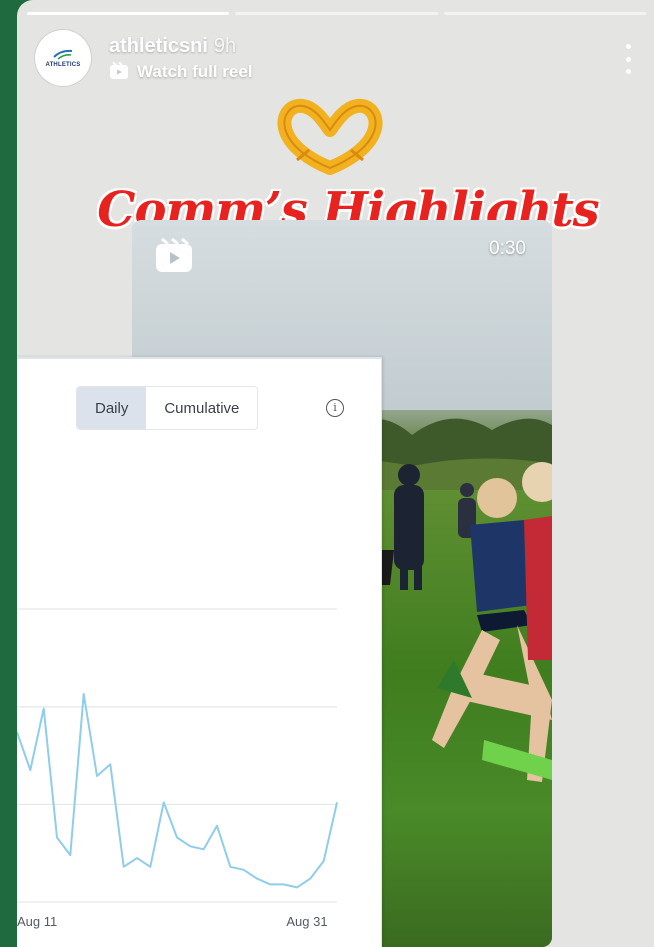  What do you see at coordinates (177, 791) in the screenshot?
I see `series-line` at bounding box center [177, 791].